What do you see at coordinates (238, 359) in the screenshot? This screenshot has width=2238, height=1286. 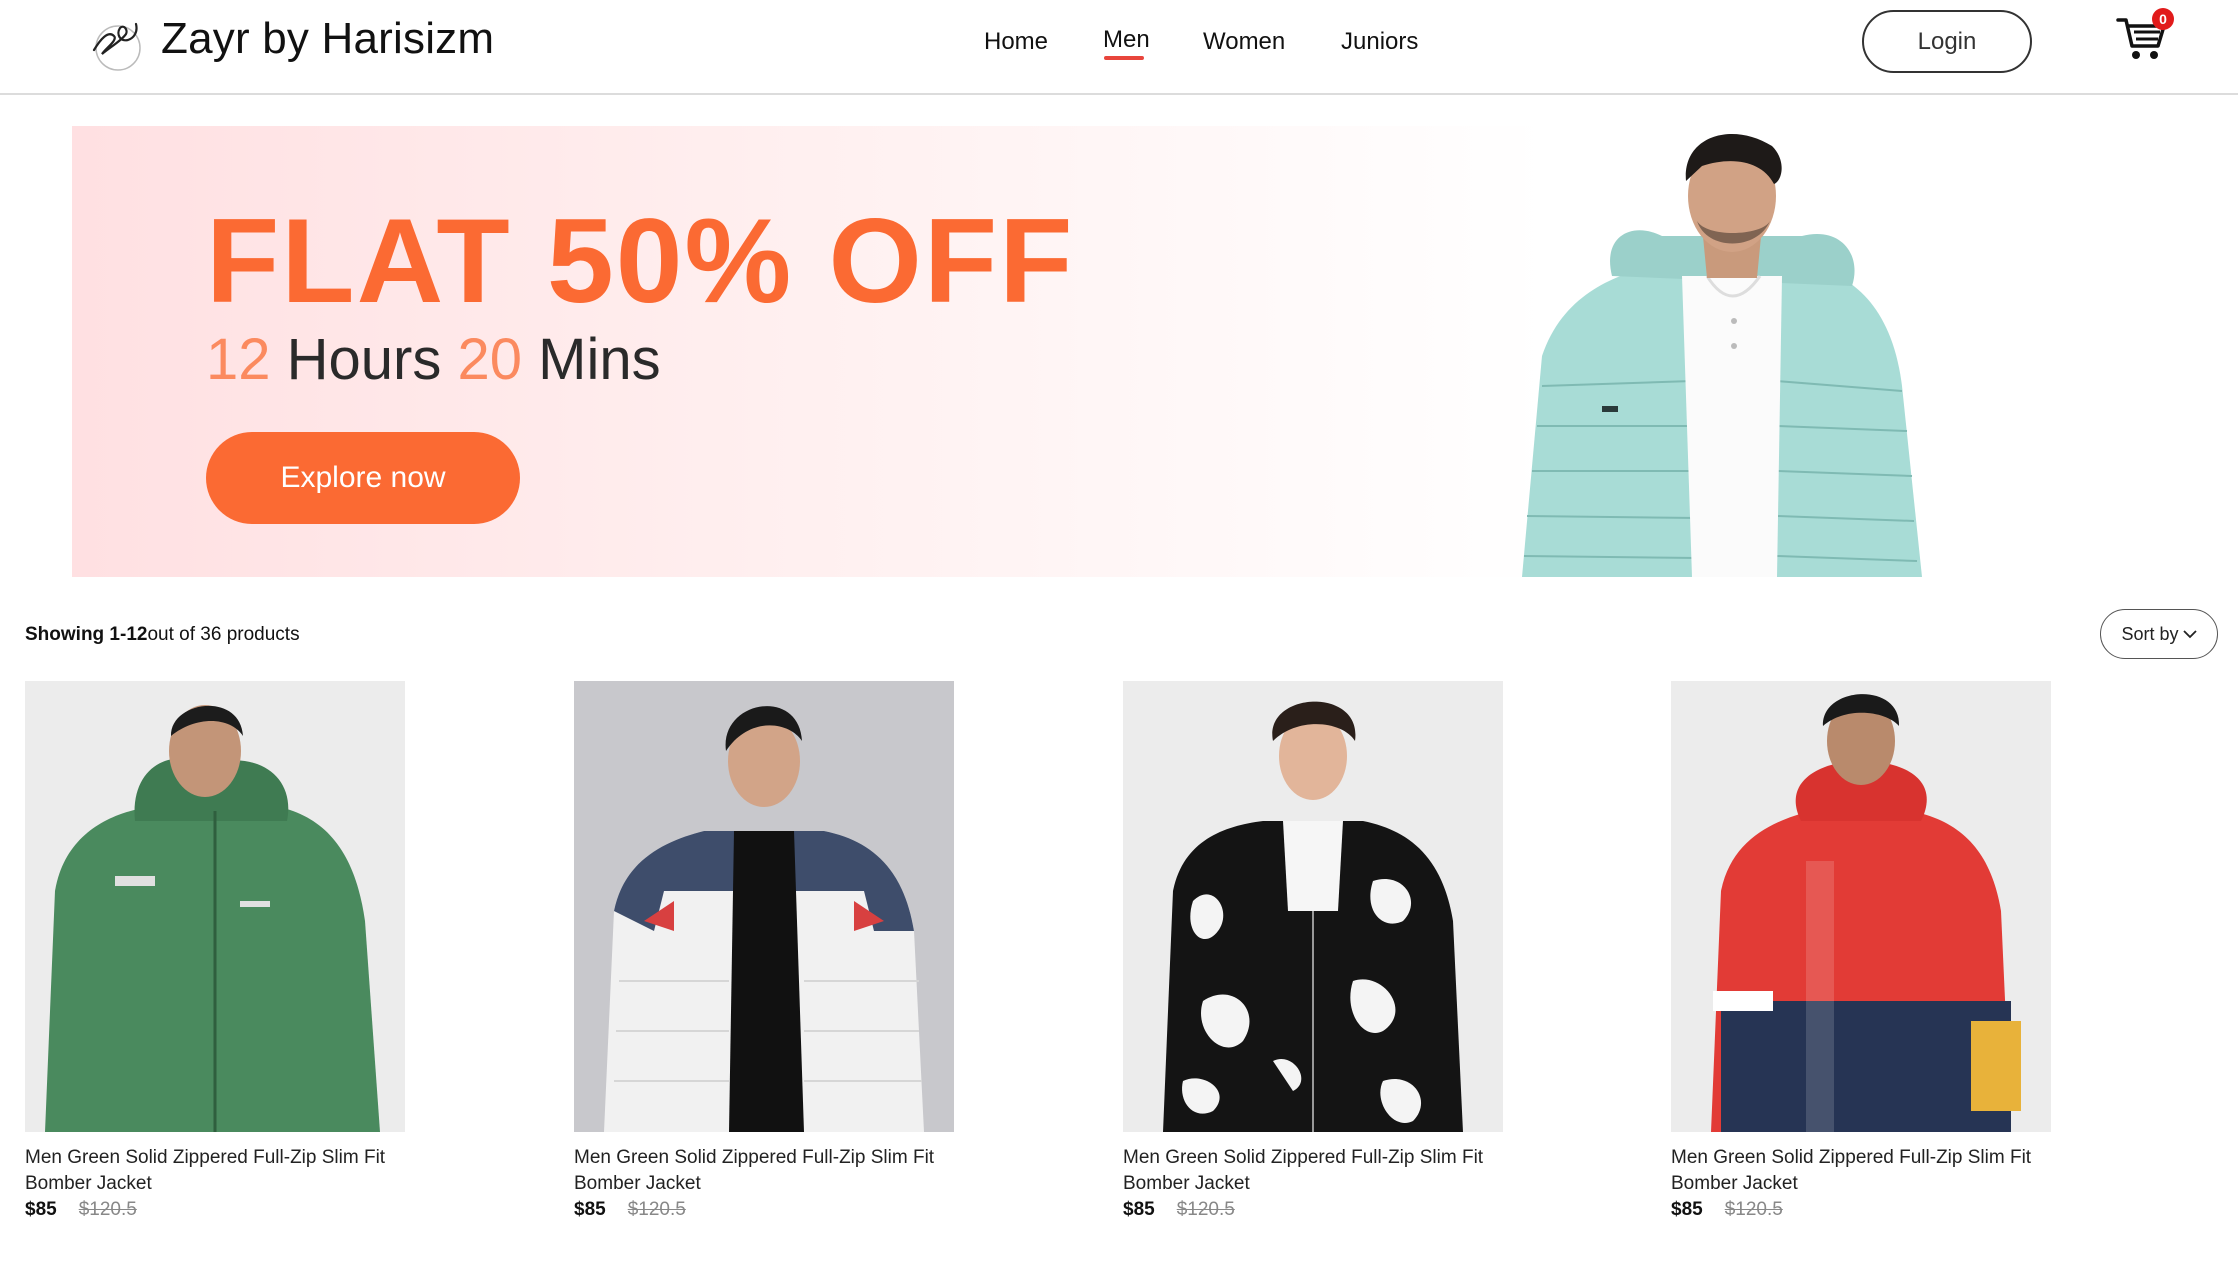 I see `countdown-hours: 12` at bounding box center [238, 359].